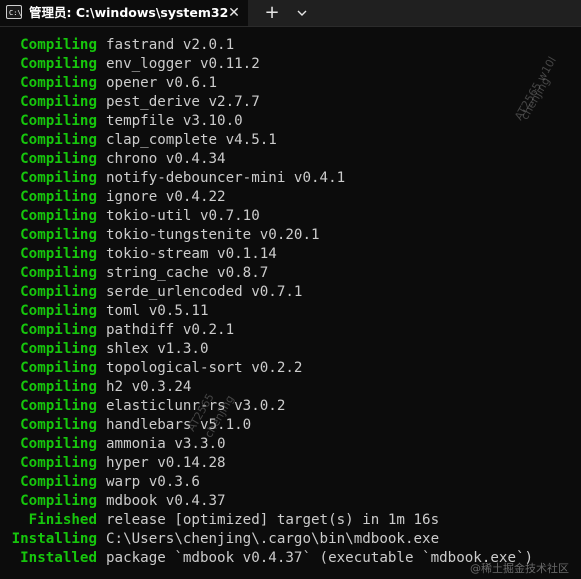 This screenshot has height=579, width=581. I want to click on line-text: opener v0.6.1, so click(162, 83).